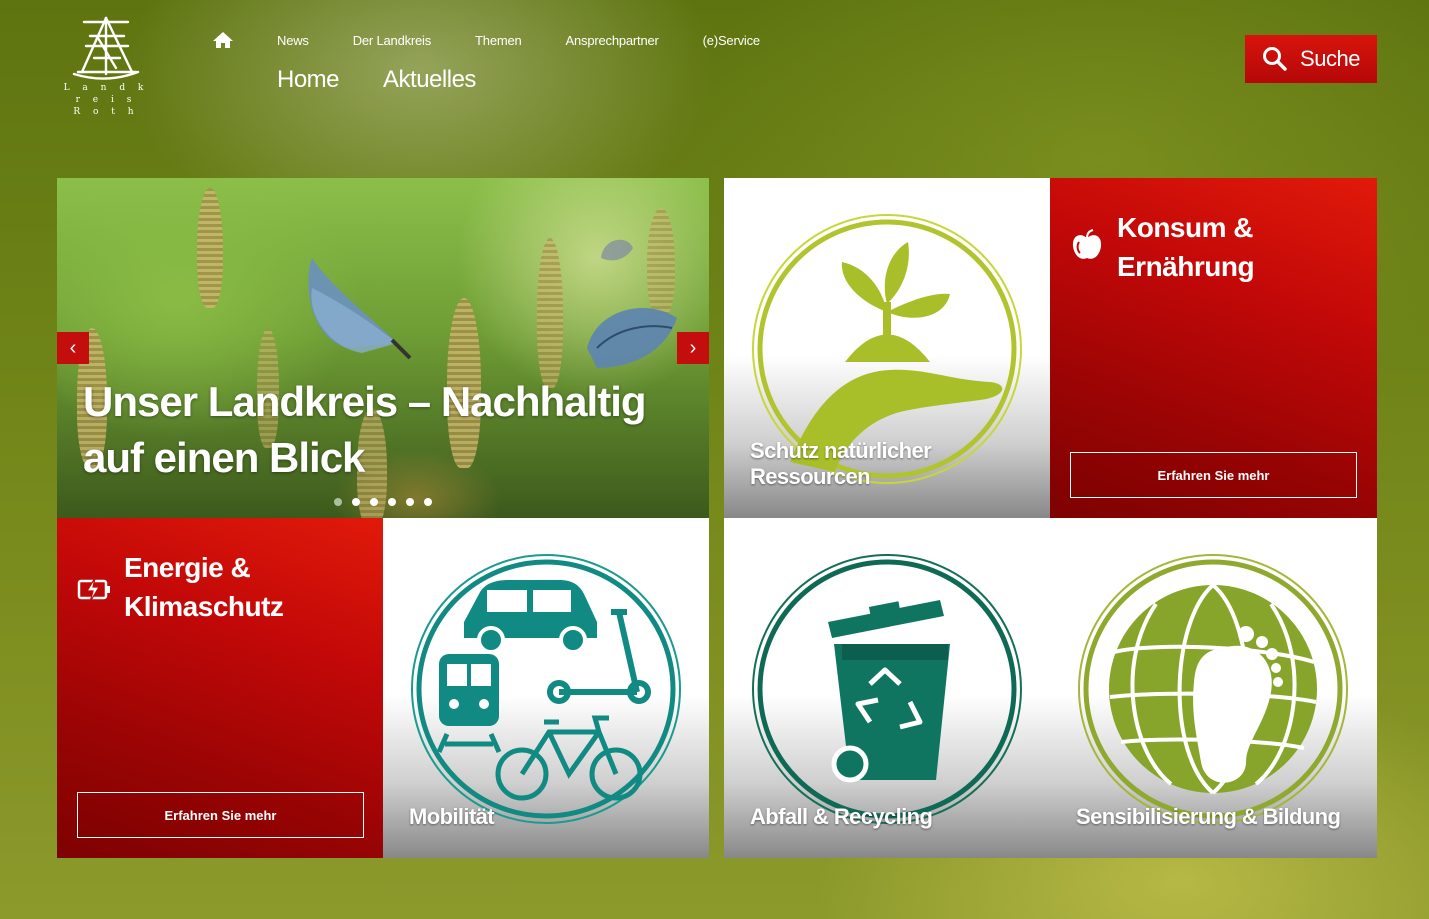 This screenshot has height=919, width=1429. Describe the element at coordinates (1087, 244) in the screenshot. I see `apple-icon` at that location.